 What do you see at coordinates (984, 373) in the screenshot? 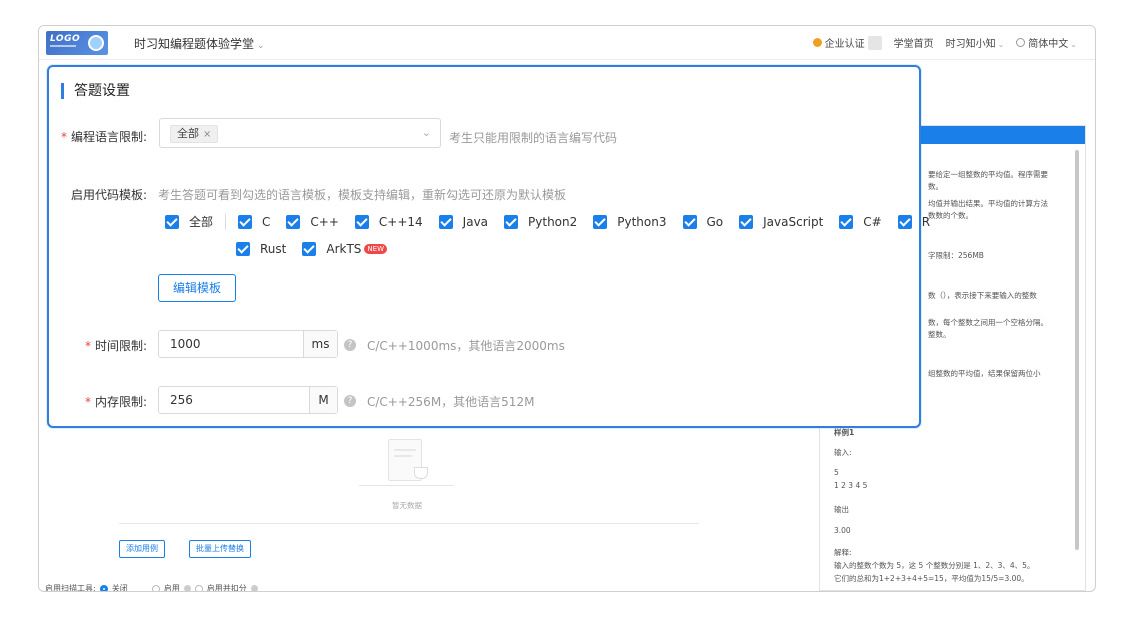
I see `preview-line: 组整数的平均值，结果保留两位小` at bounding box center [984, 373].